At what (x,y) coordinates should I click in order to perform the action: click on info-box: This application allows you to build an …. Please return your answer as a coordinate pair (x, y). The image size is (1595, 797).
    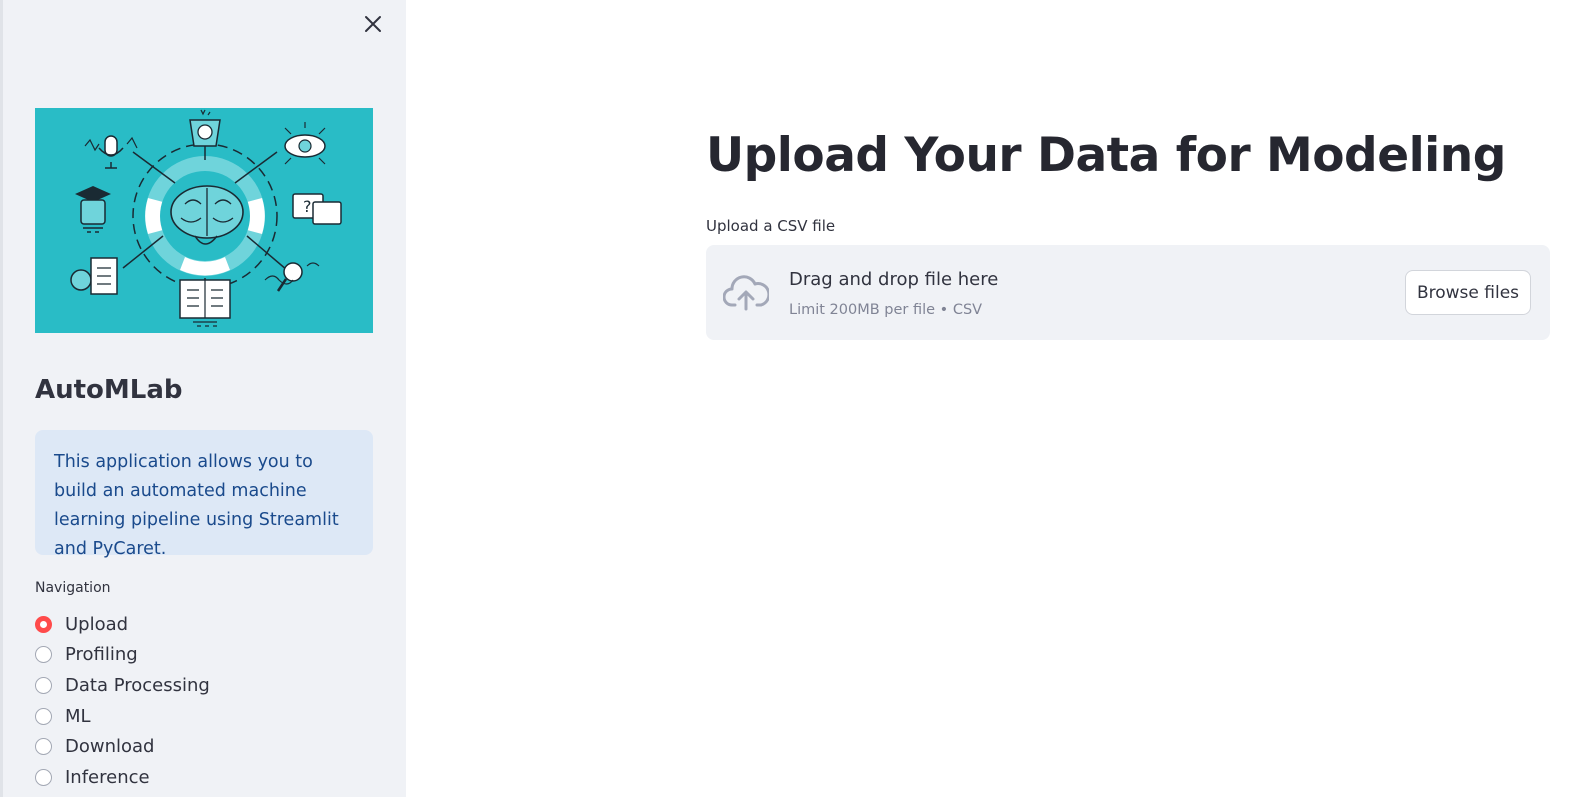
    Looking at the image, I should click on (204, 494).